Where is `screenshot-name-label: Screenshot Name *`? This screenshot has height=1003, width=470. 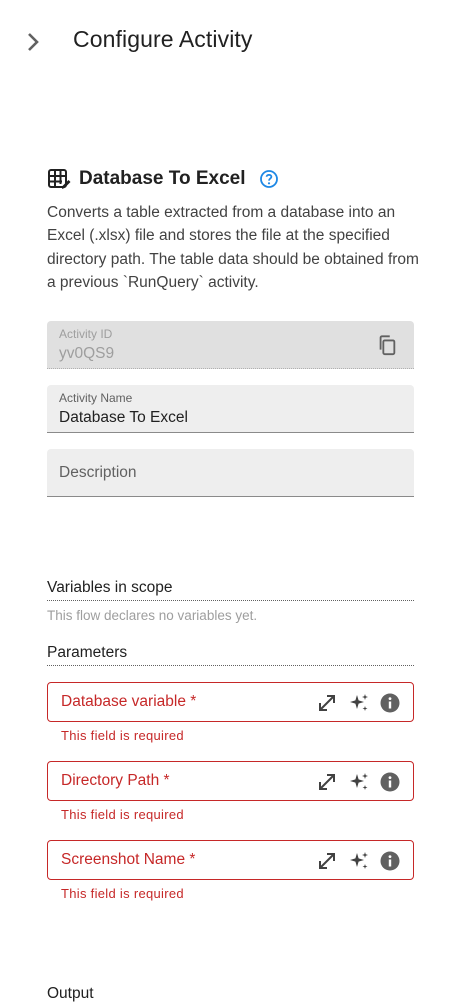
screenshot-name-label: Screenshot Name * is located at coordinates (128, 859).